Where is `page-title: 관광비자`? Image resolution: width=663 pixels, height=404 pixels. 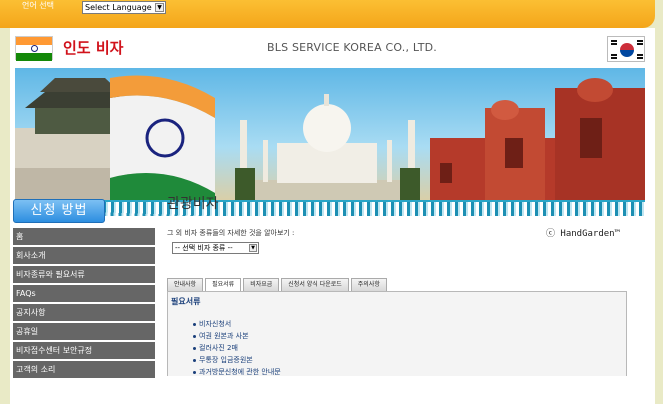
page-title: 관광비자 is located at coordinates (193, 204).